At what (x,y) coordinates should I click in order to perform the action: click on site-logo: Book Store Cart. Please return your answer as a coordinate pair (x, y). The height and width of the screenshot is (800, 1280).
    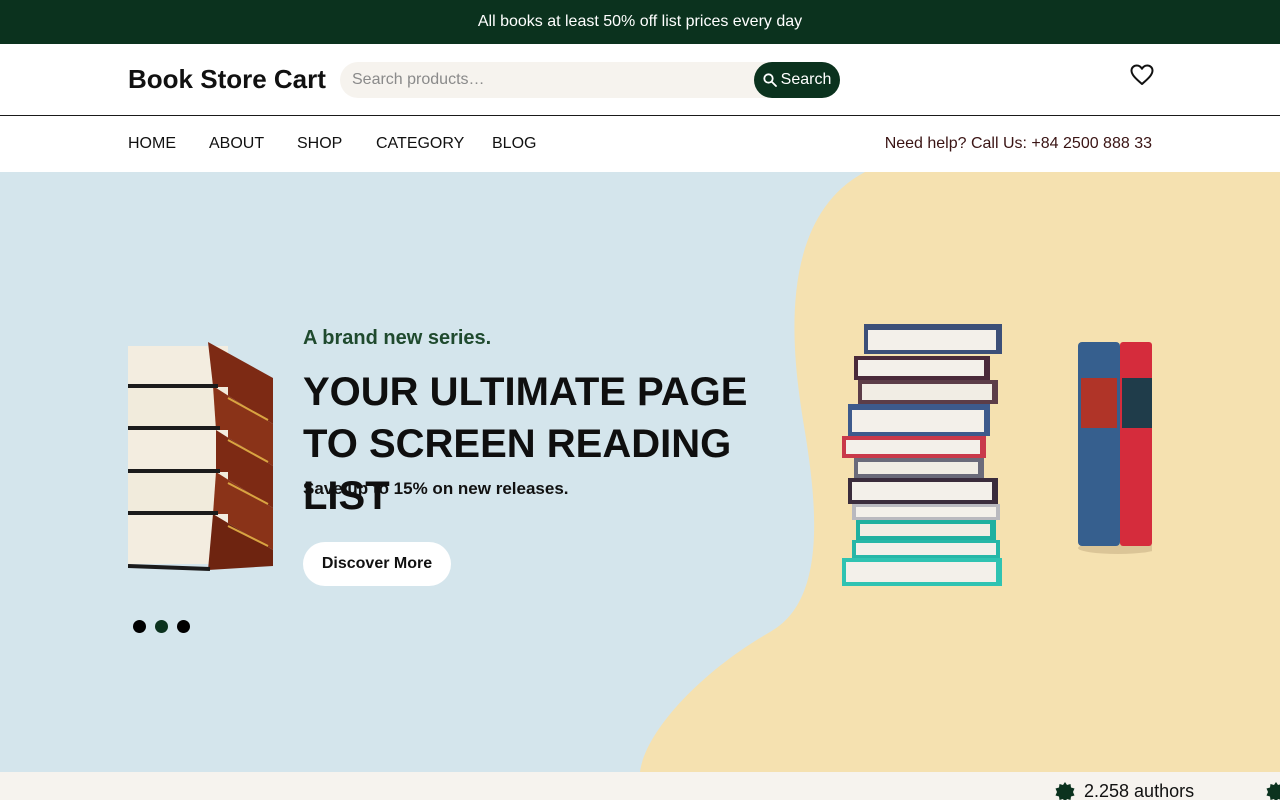
    Looking at the image, I should click on (227, 79).